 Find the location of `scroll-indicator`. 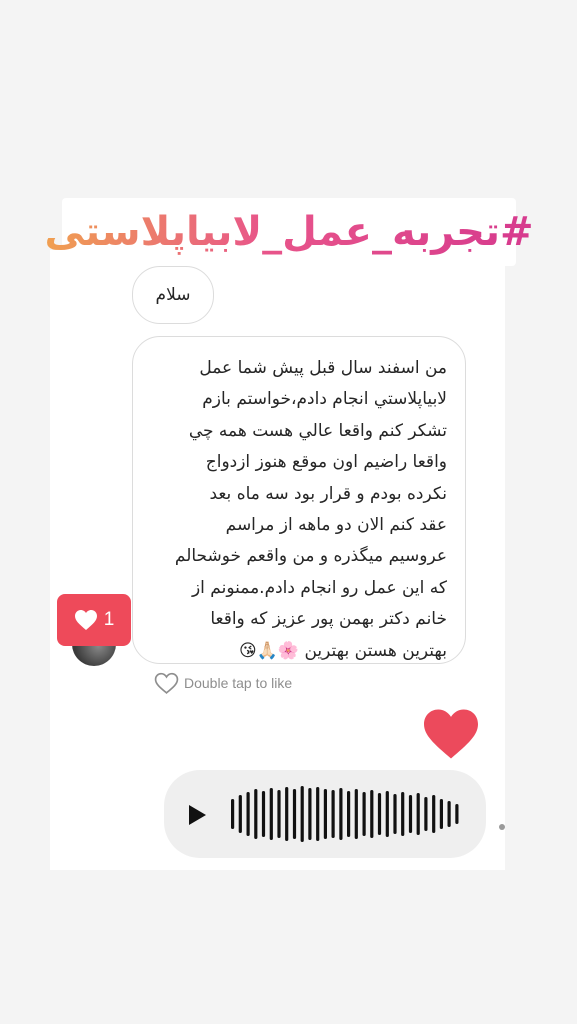

scroll-indicator is located at coordinates (502, 827).